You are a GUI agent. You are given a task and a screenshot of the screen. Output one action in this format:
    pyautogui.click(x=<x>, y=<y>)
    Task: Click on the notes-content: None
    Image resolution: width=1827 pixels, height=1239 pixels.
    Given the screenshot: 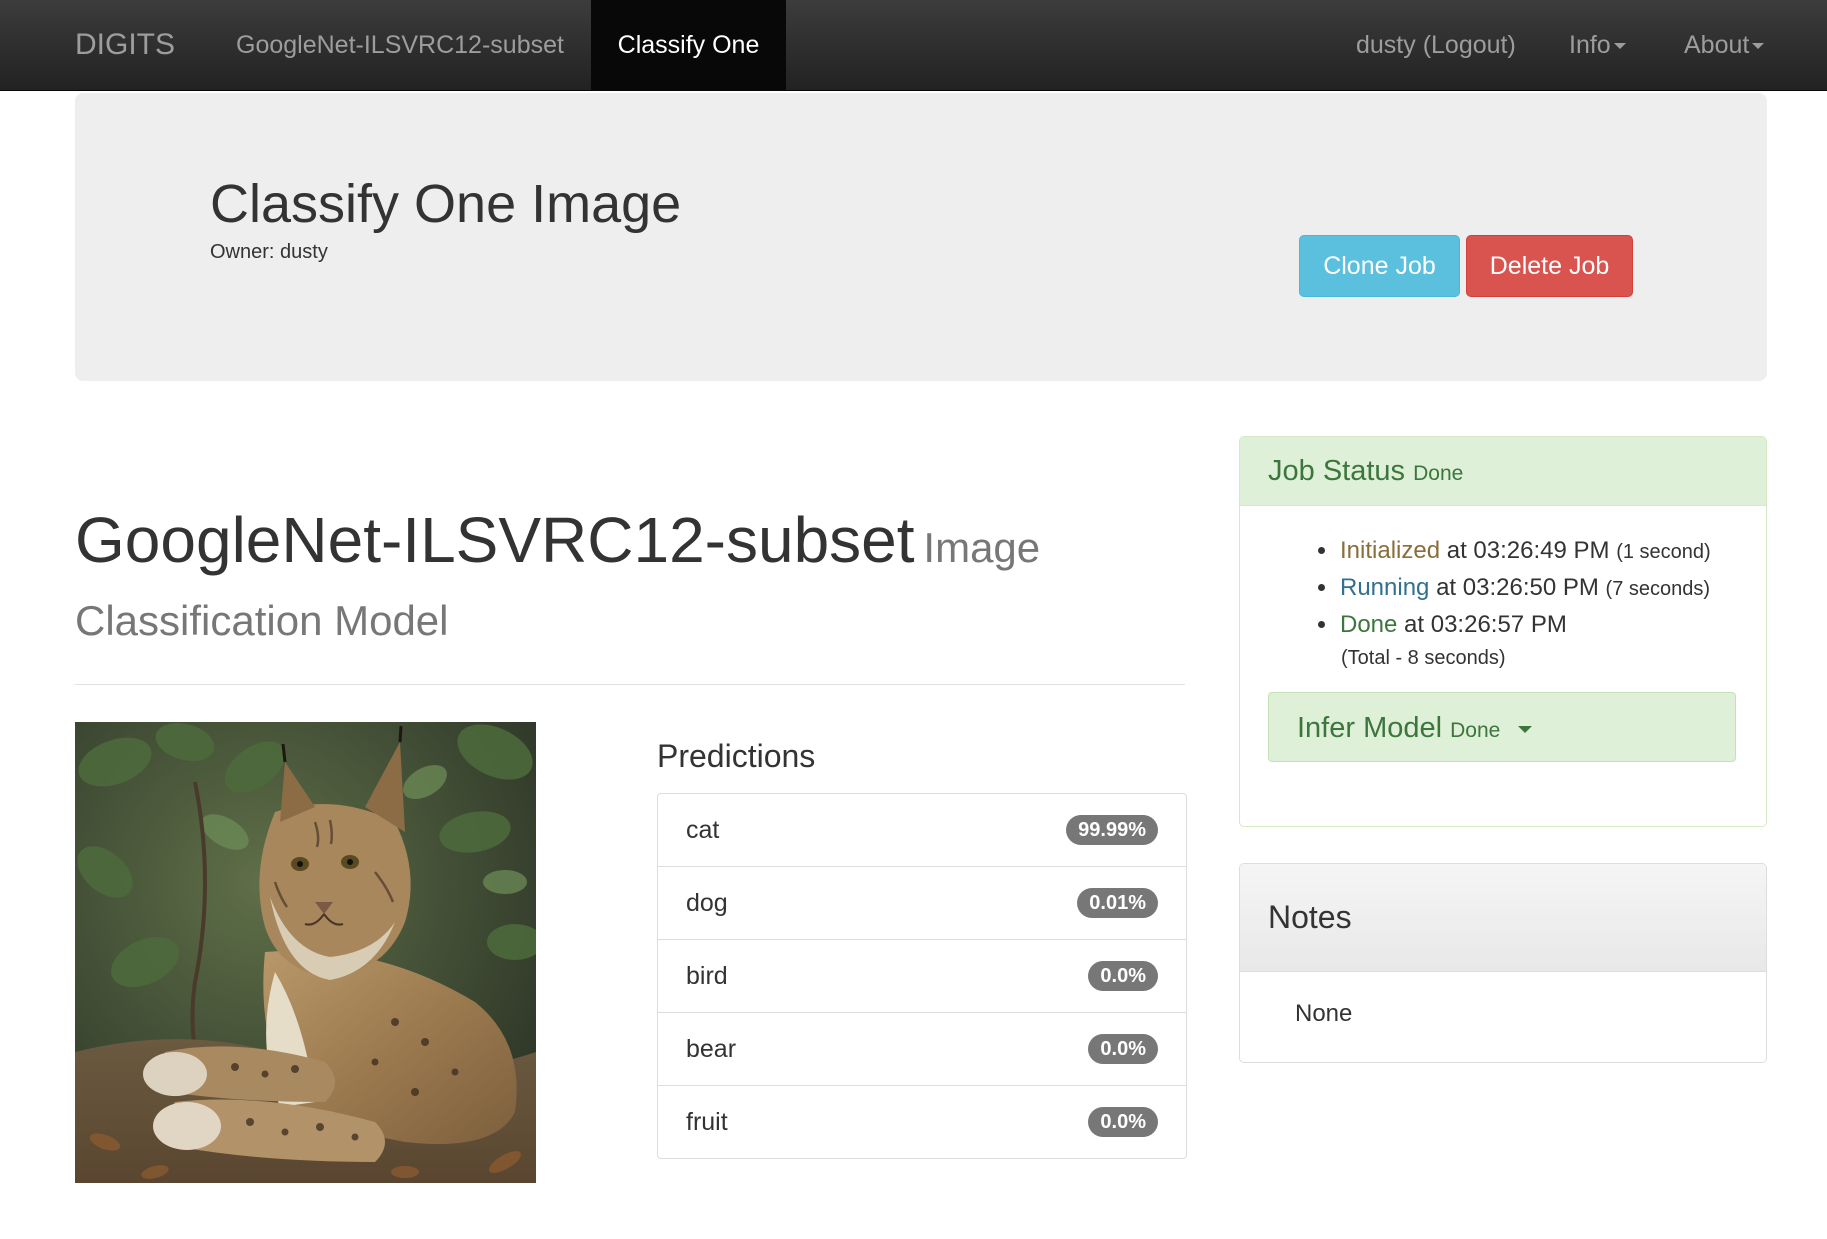 What is the action you would take?
    pyautogui.click(x=1324, y=1013)
    